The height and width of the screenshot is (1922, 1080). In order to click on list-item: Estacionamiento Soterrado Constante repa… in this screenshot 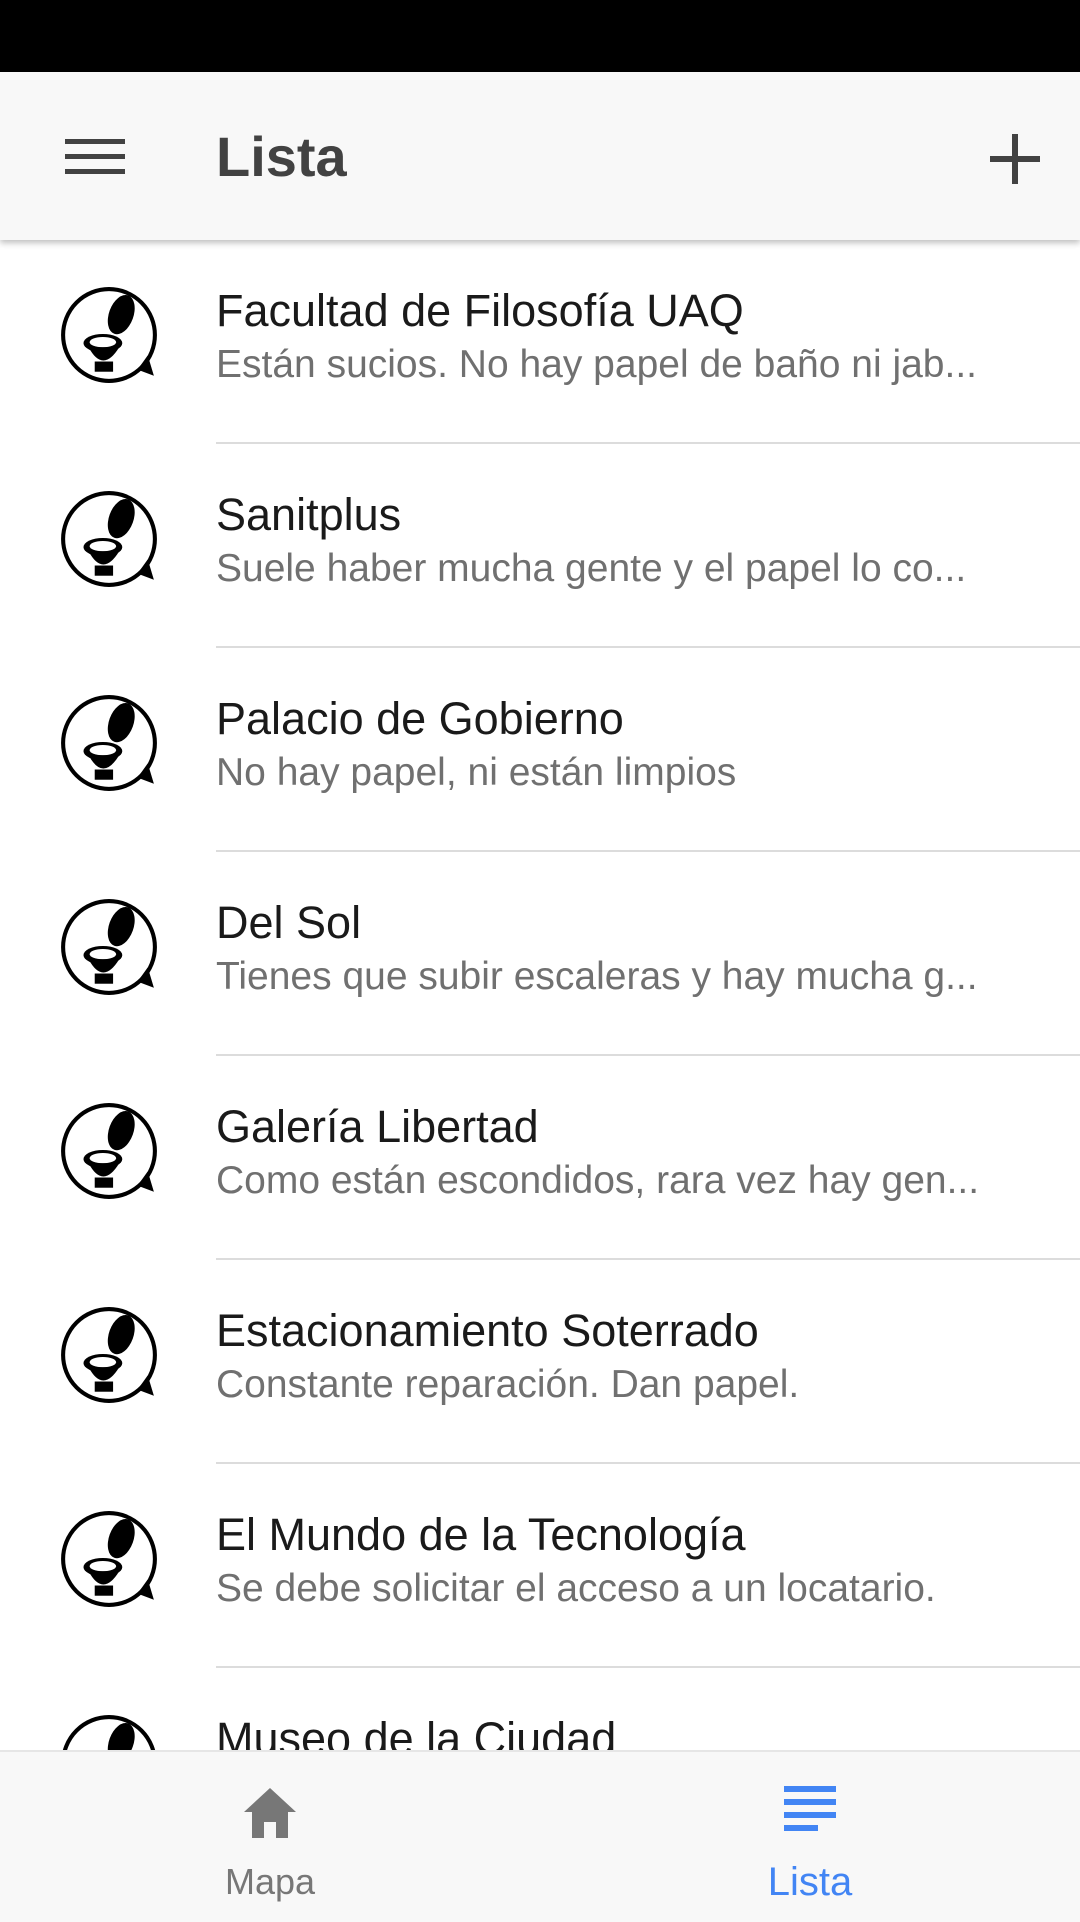, I will do `click(540, 1362)`.